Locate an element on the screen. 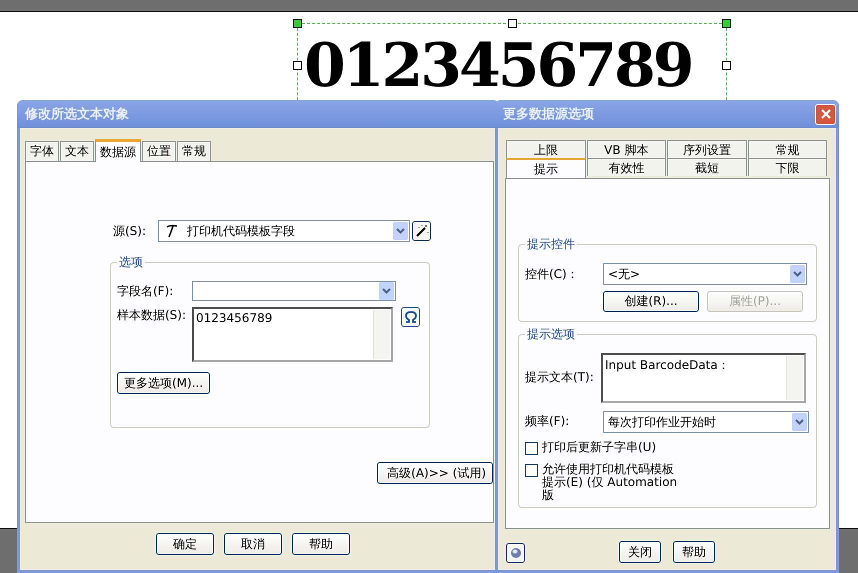  sample-data-label: 样本数据(S): is located at coordinates (152, 315).